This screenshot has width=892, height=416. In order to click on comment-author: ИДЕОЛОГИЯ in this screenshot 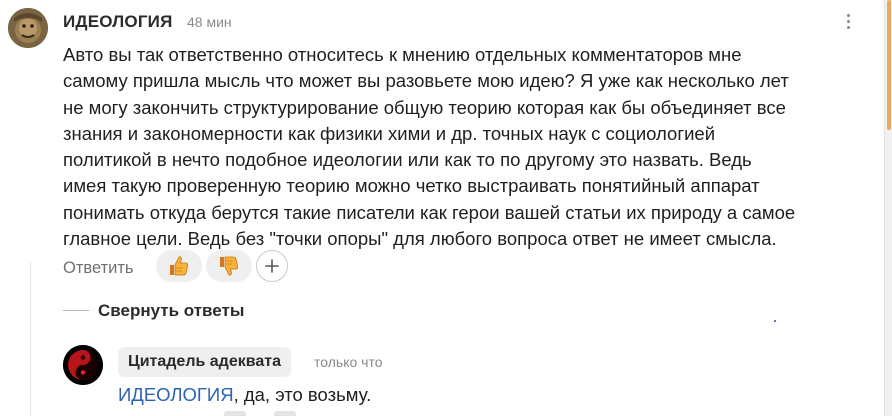, I will do `click(118, 22)`.